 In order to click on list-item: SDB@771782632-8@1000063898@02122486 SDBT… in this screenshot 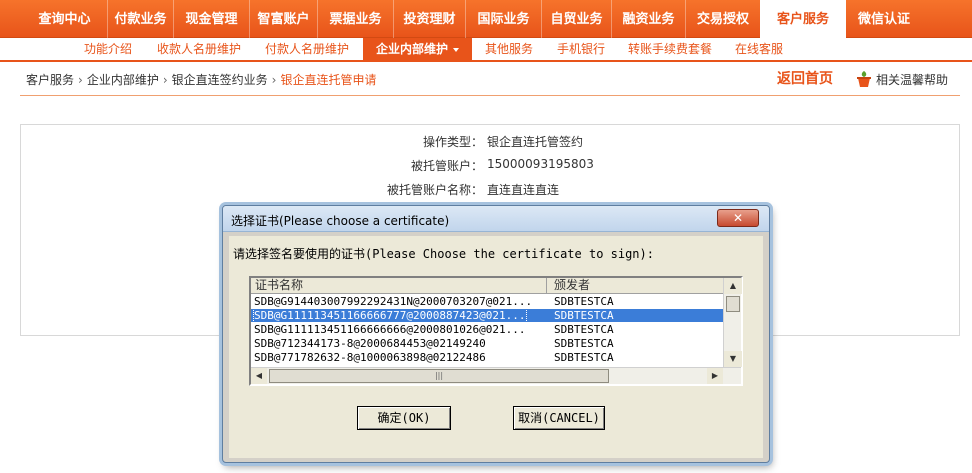, I will do `click(487, 357)`.